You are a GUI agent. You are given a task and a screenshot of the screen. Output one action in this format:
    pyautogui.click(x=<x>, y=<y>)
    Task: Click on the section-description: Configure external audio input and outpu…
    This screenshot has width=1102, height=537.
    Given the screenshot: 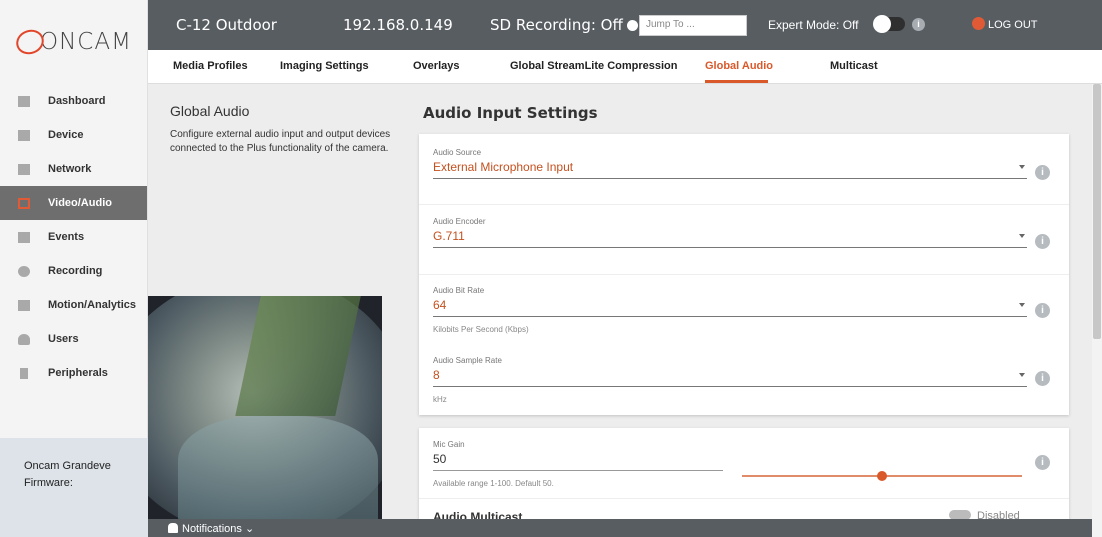 What is the action you would take?
    pyautogui.click(x=280, y=141)
    